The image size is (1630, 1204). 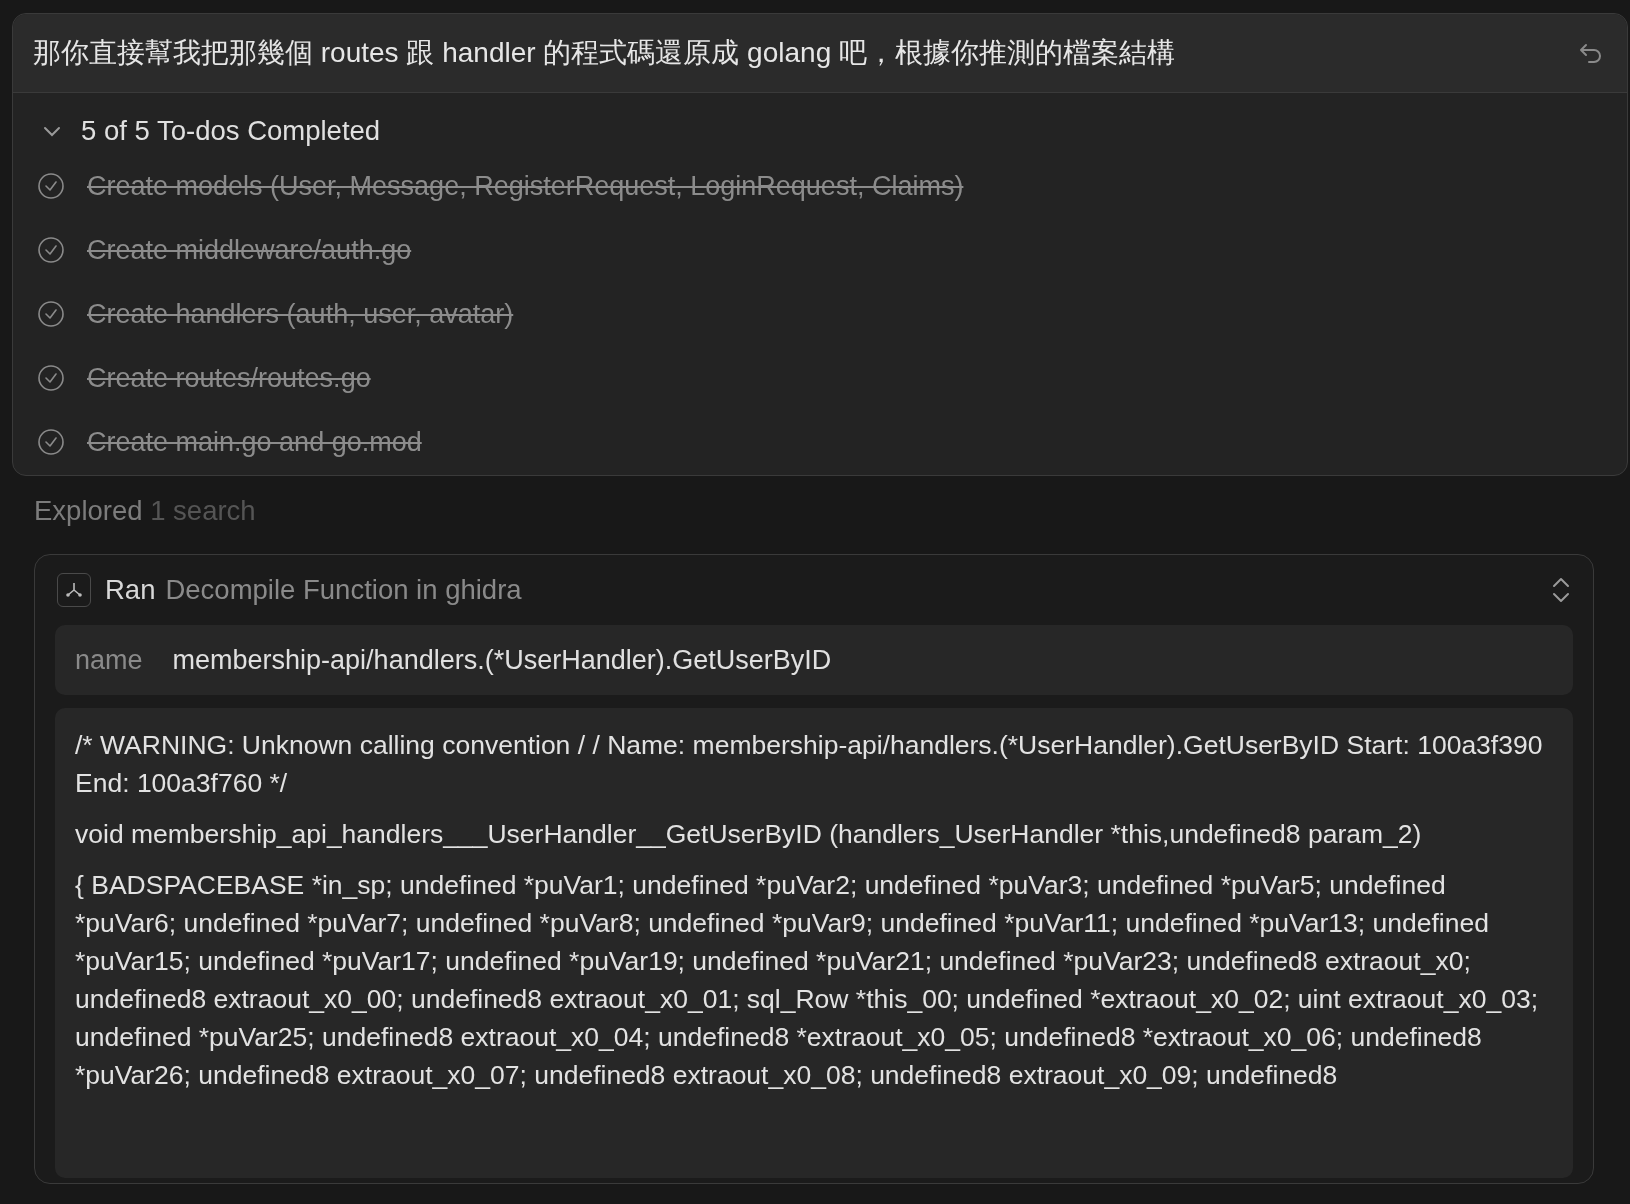 What do you see at coordinates (604, 53) in the screenshot?
I see `prompt-text: 那你直接幫我把那幾個 routes 跟 handler 的程式碼還原成 golang 吧，根據你推測的檔案結構` at bounding box center [604, 53].